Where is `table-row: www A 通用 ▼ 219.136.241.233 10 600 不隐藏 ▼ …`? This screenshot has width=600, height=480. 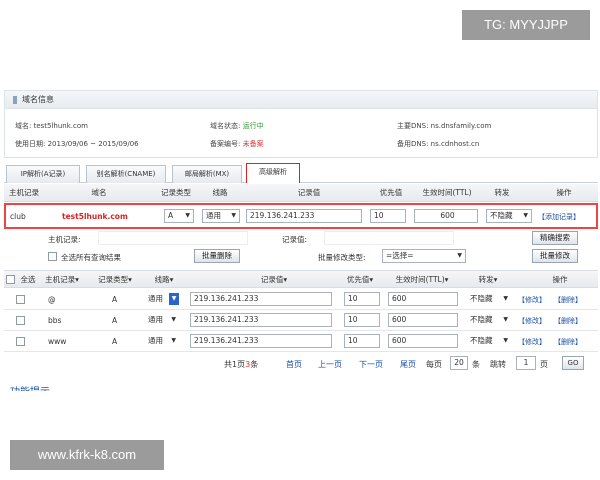
table-row: www A 通用 ▼ 219.136.241.233 10 600 不隐藏 ▼ … is located at coordinates (301, 342).